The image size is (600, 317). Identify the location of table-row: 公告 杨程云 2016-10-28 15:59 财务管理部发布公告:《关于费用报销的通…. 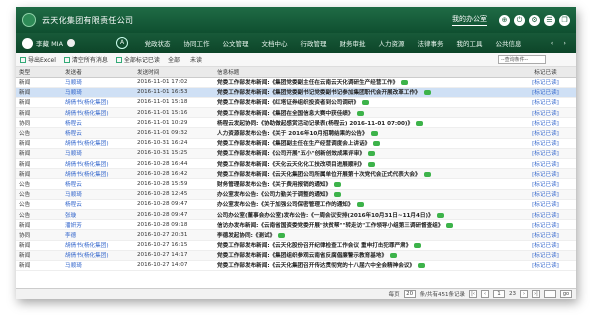
(296, 184).